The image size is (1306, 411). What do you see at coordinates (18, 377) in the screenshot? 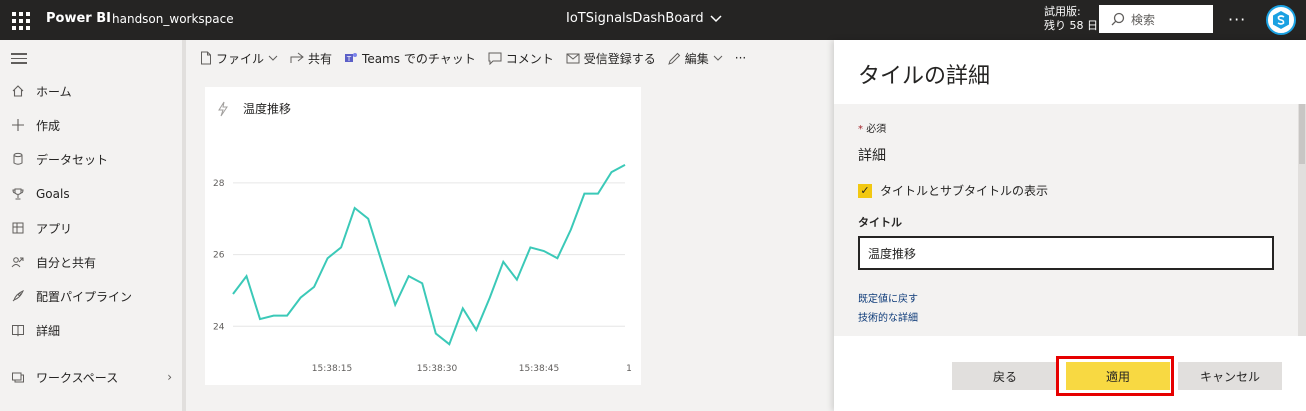
I see `workspace-icon` at bounding box center [18, 377].